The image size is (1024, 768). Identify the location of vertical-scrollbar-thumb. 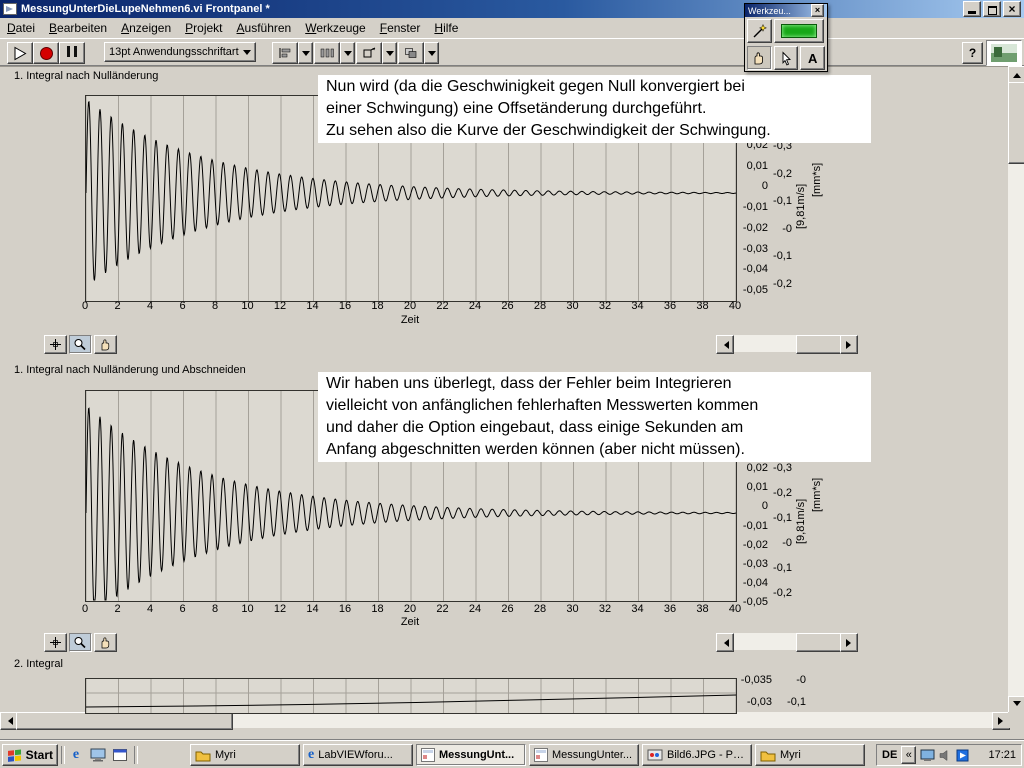
(1016, 123).